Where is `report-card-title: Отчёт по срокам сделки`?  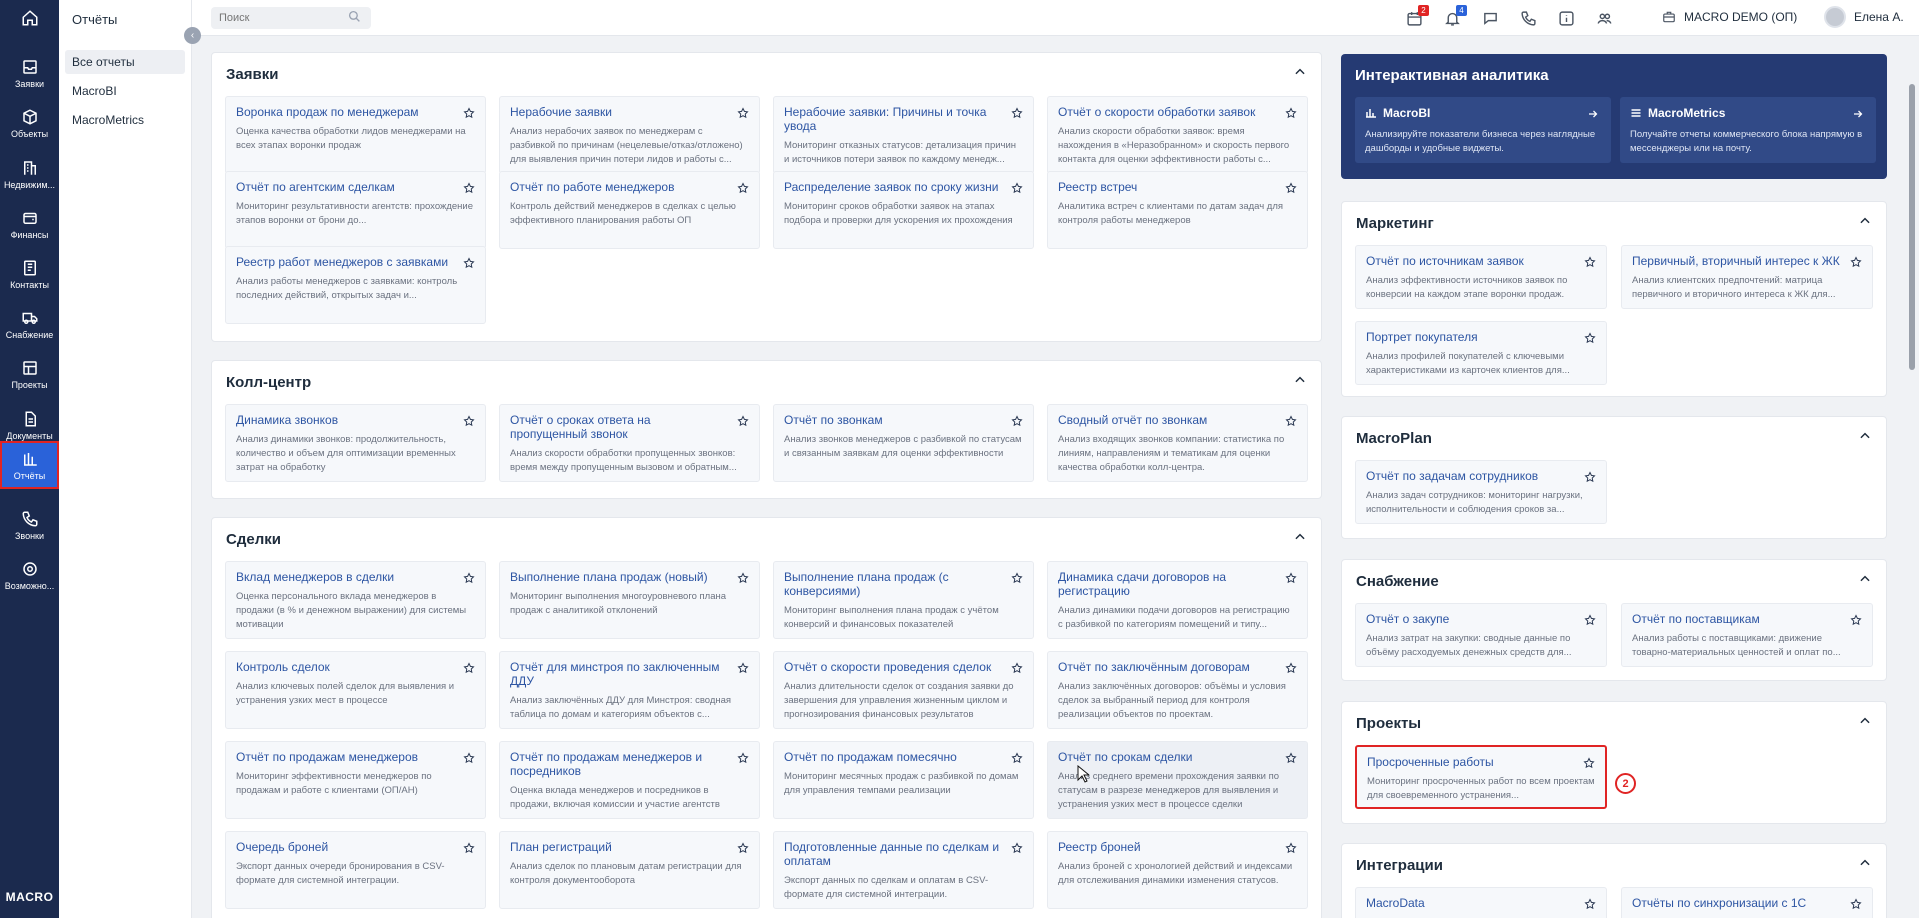
report-card-title: Отчёт по срокам сделки is located at coordinates (1177, 757).